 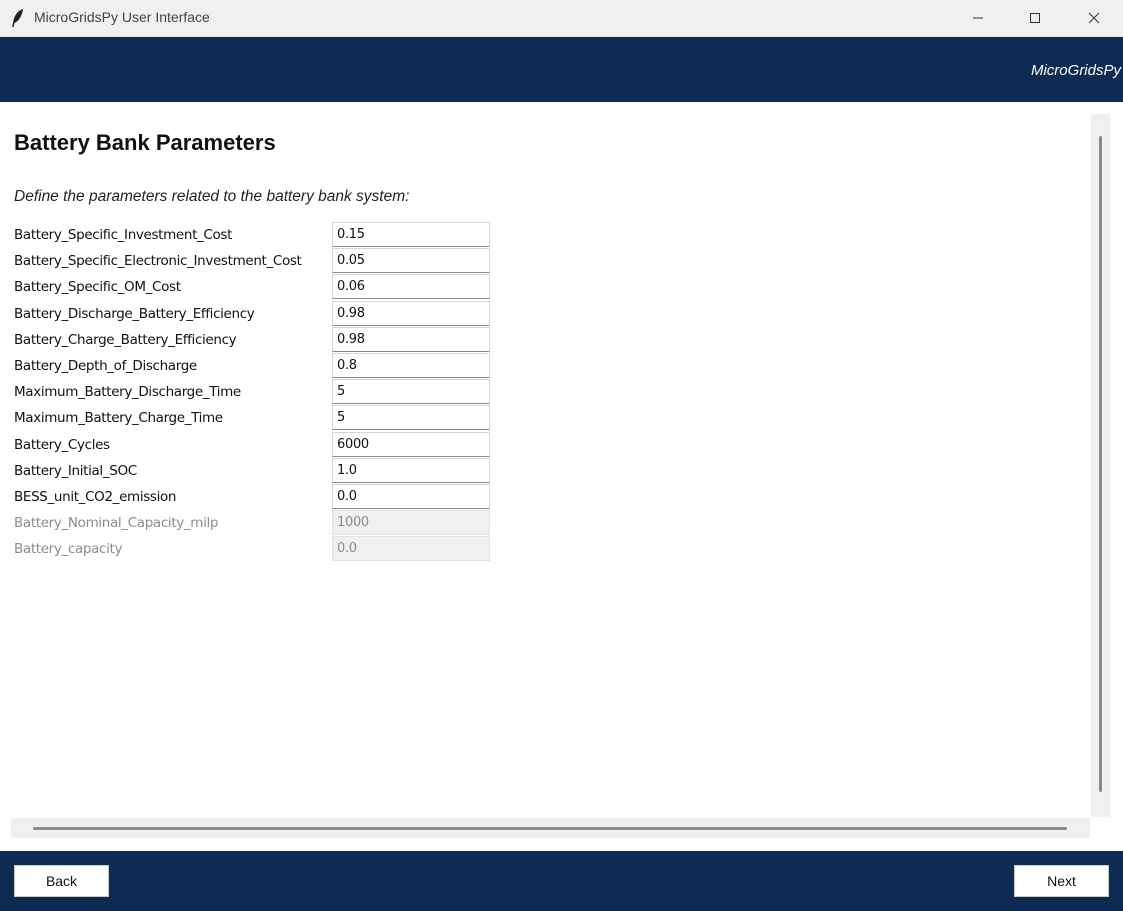 I want to click on battery-specific-electronic-investment-cost-input, so click(x=411, y=261).